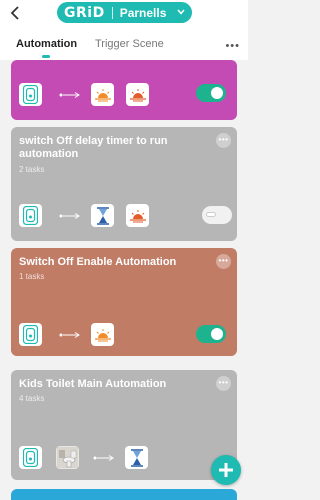 The image size is (320, 500). I want to click on automation-card, so click(124, 90).